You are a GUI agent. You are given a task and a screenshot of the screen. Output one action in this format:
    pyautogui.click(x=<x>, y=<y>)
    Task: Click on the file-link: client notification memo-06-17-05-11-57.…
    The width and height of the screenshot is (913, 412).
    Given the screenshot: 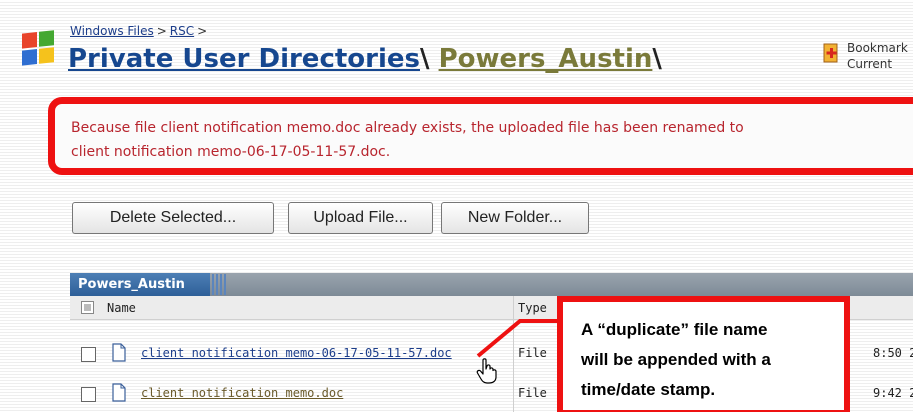 What is the action you would take?
    pyautogui.click(x=296, y=353)
    